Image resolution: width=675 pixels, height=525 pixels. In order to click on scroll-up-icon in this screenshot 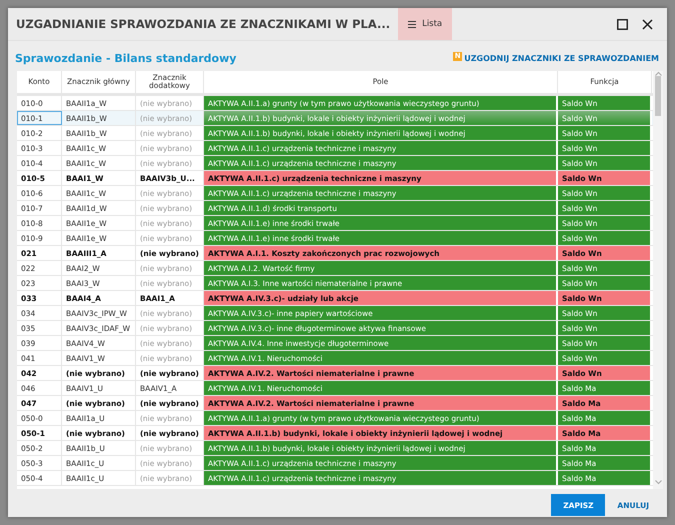, I will do `click(658, 73)`.